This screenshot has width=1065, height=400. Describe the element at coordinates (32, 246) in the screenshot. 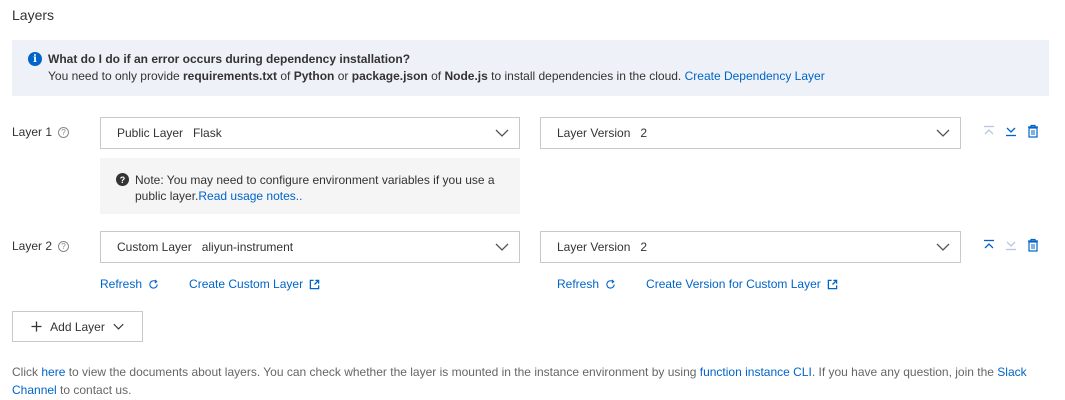

I see `layer-2-label: Layer 2` at that location.